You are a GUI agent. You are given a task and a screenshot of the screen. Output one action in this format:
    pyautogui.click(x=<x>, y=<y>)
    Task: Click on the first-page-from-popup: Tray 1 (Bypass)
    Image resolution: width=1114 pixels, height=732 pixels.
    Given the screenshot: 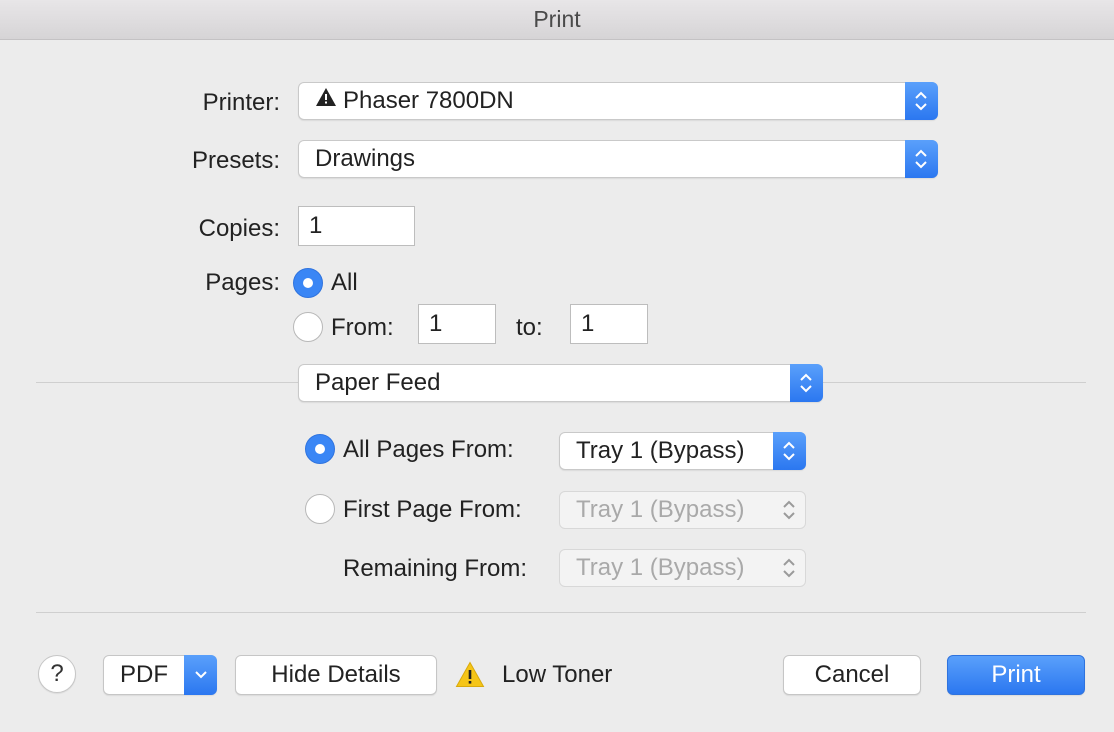 What is the action you would take?
    pyautogui.click(x=682, y=510)
    